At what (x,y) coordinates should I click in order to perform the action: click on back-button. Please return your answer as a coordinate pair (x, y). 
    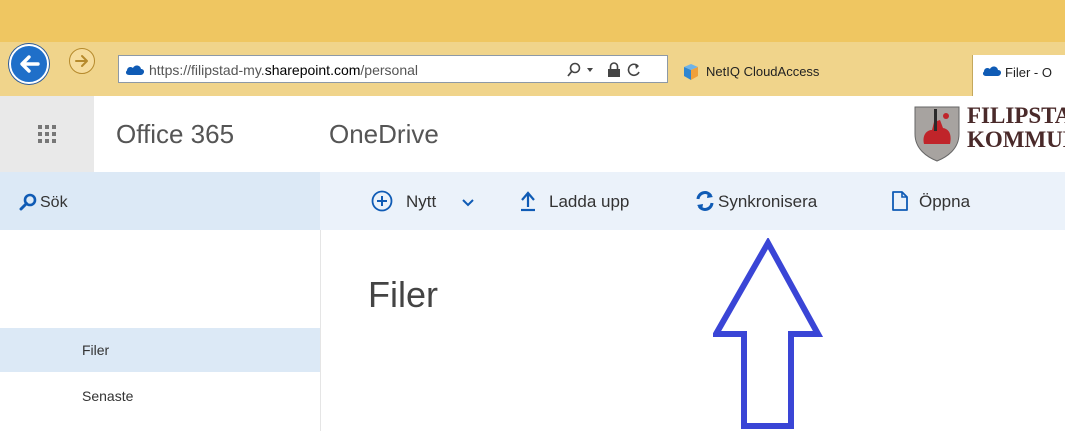
    Looking at the image, I should click on (29, 64).